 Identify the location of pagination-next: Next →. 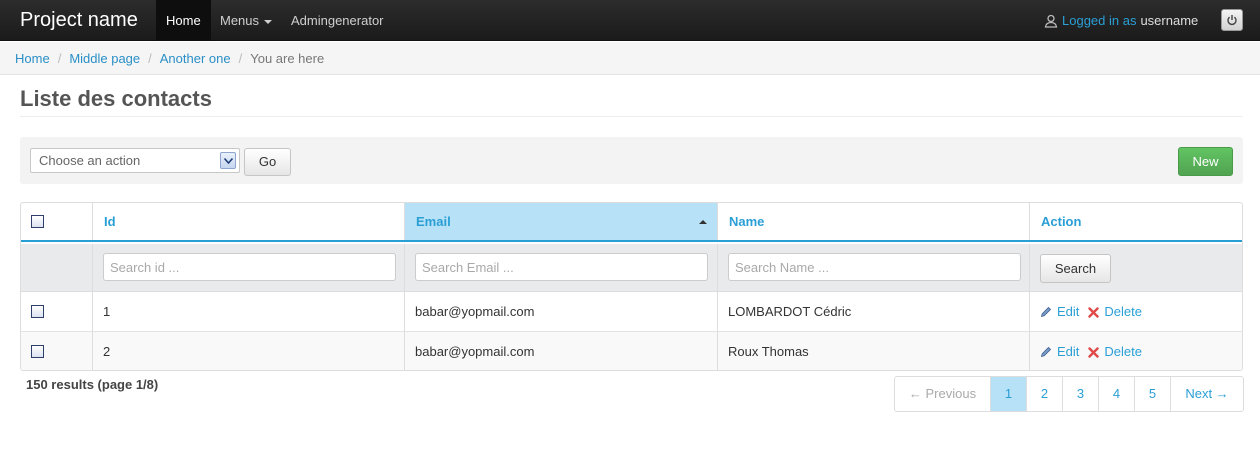
(1206, 394).